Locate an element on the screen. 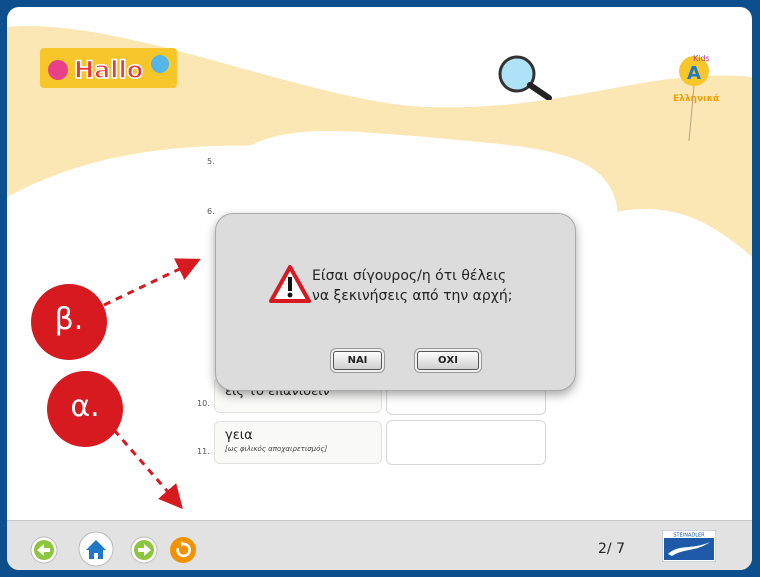 The height and width of the screenshot is (577, 760). dialog-message-line: Είσαι σίγουρος/η ότι θέλεις is located at coordinates (409, 276).